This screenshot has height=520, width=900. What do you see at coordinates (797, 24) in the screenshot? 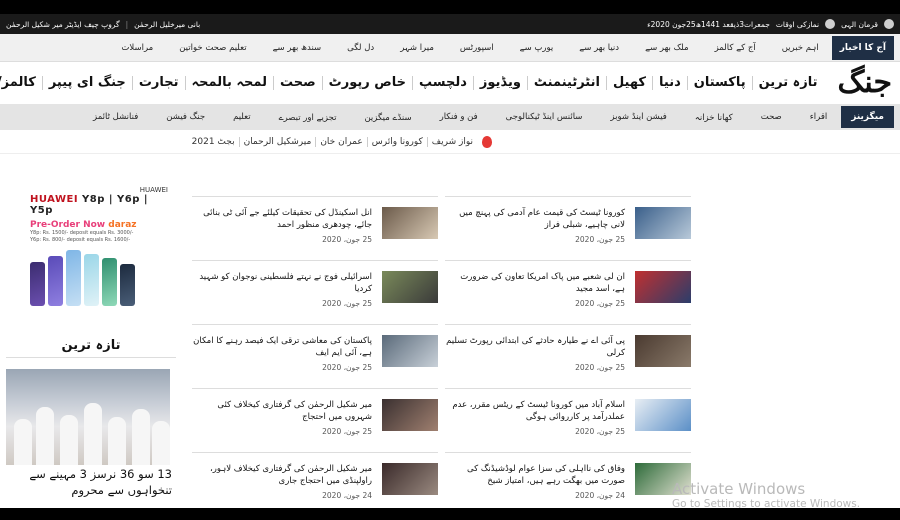
I see `prayer-times-link: نمازکی اوقات` at bounding box center [797, 24].